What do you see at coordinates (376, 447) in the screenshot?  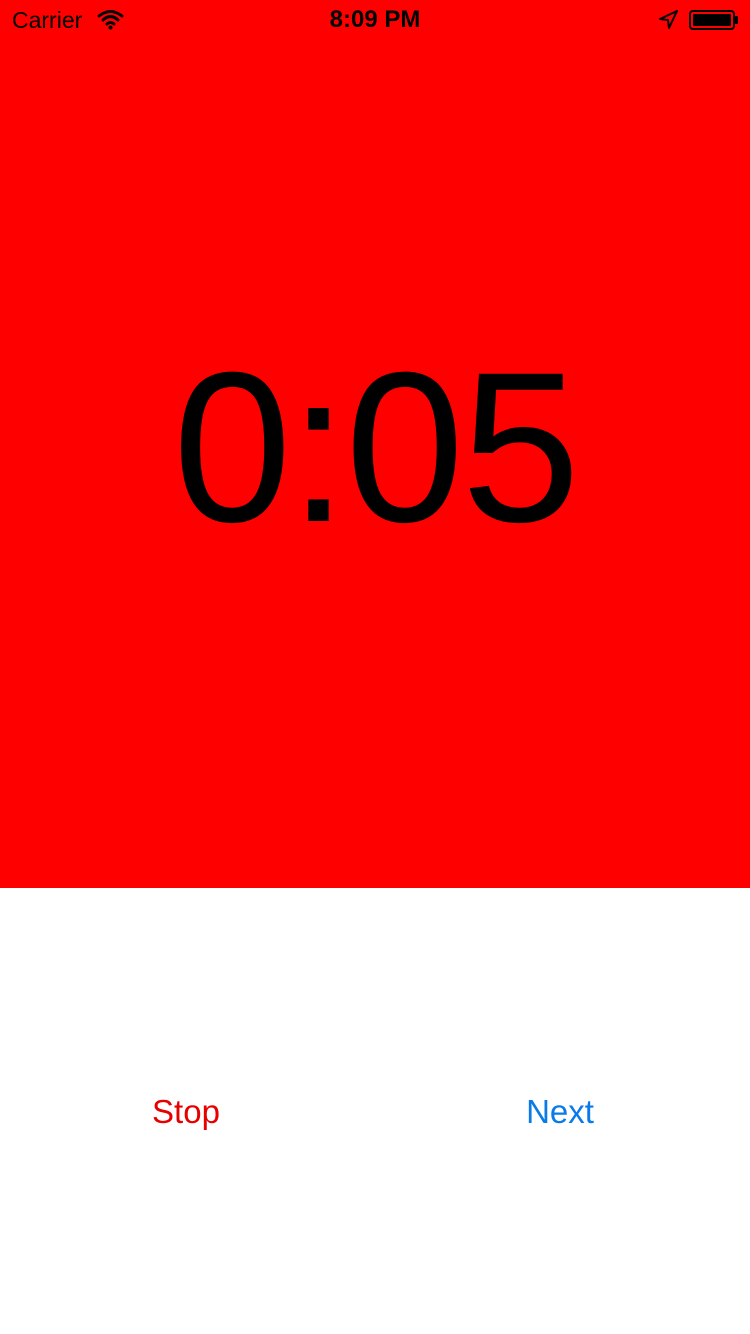 I see `countdown-display: 0:05` at bounding box center [376, 447].